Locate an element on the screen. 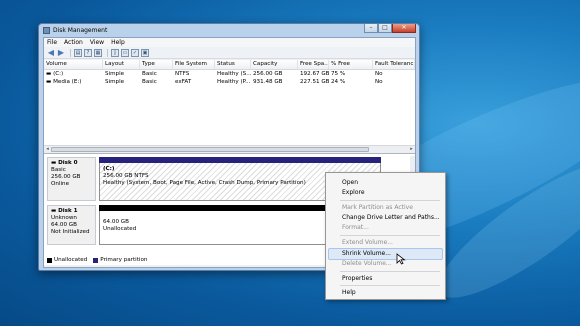 This screenshot has width=580, height=326. table-cell: 75 % is located at coordinates (338, 74).